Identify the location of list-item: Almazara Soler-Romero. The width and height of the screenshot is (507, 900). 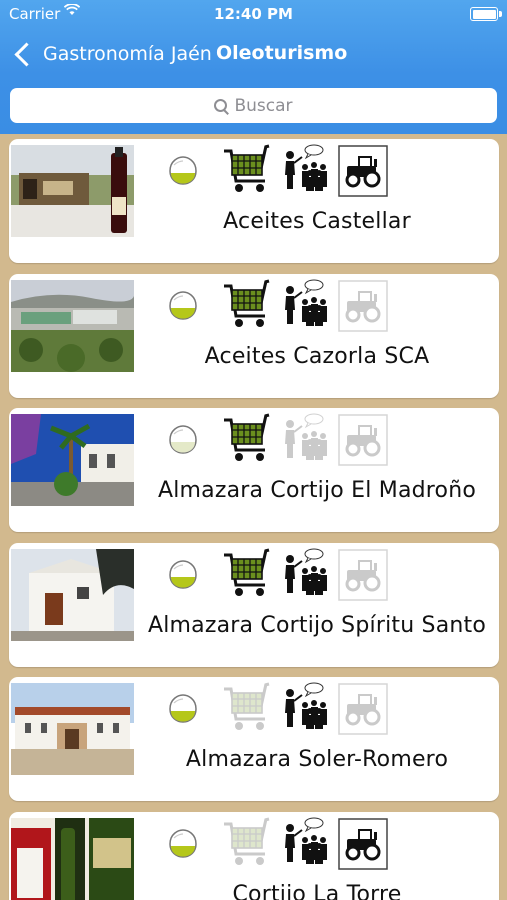
(254, 739).